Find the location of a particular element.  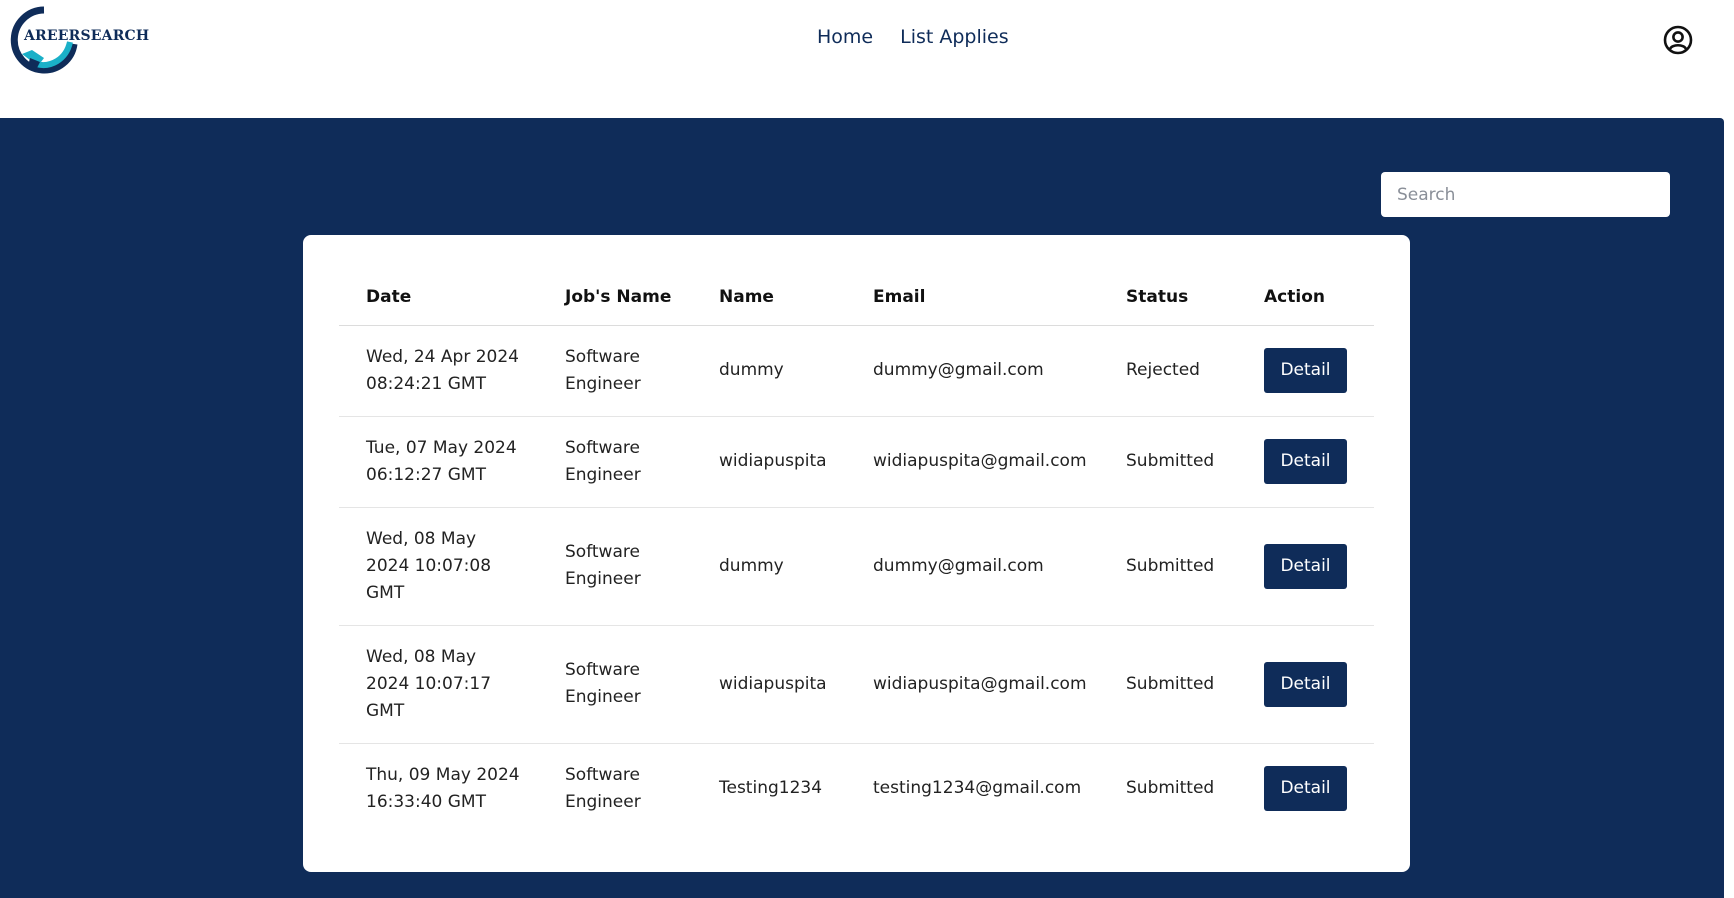

site-logo: AREERSEARCH is located at coordinates (80, 40).